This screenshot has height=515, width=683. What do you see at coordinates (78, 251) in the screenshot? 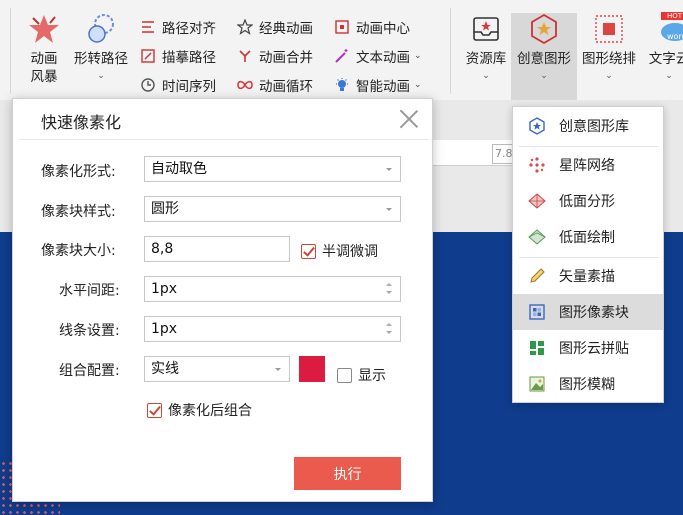
I see `pixel-size-label: 像素块大小:` at bounding box center [78, 251].